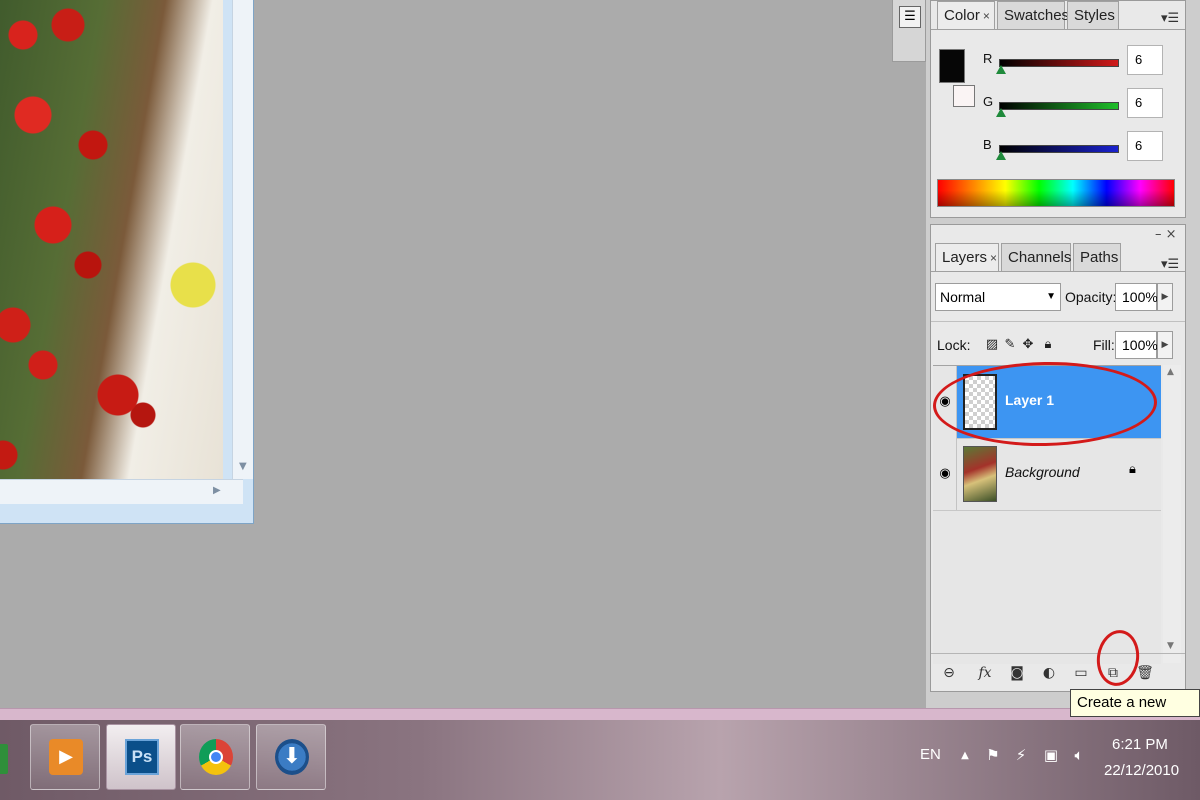 The height and width of the screenshot is (800, 1200). I want to click on eye-icon: ◉, so click(945, 474).